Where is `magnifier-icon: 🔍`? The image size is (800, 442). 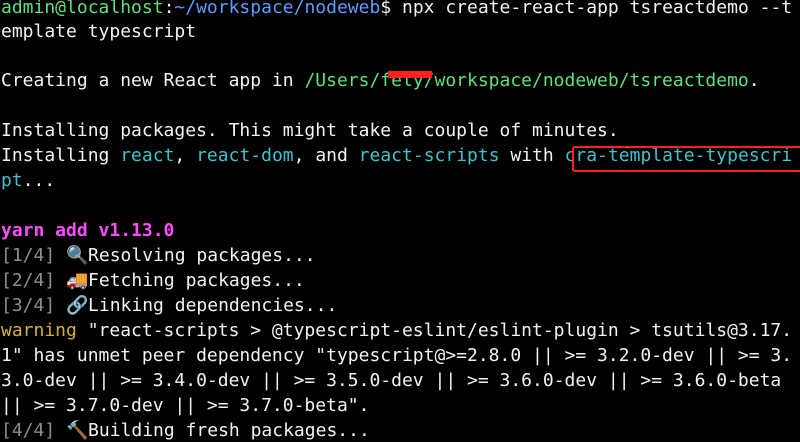 magnifier-icon: 🔍 is located at coordinates (77, 255).